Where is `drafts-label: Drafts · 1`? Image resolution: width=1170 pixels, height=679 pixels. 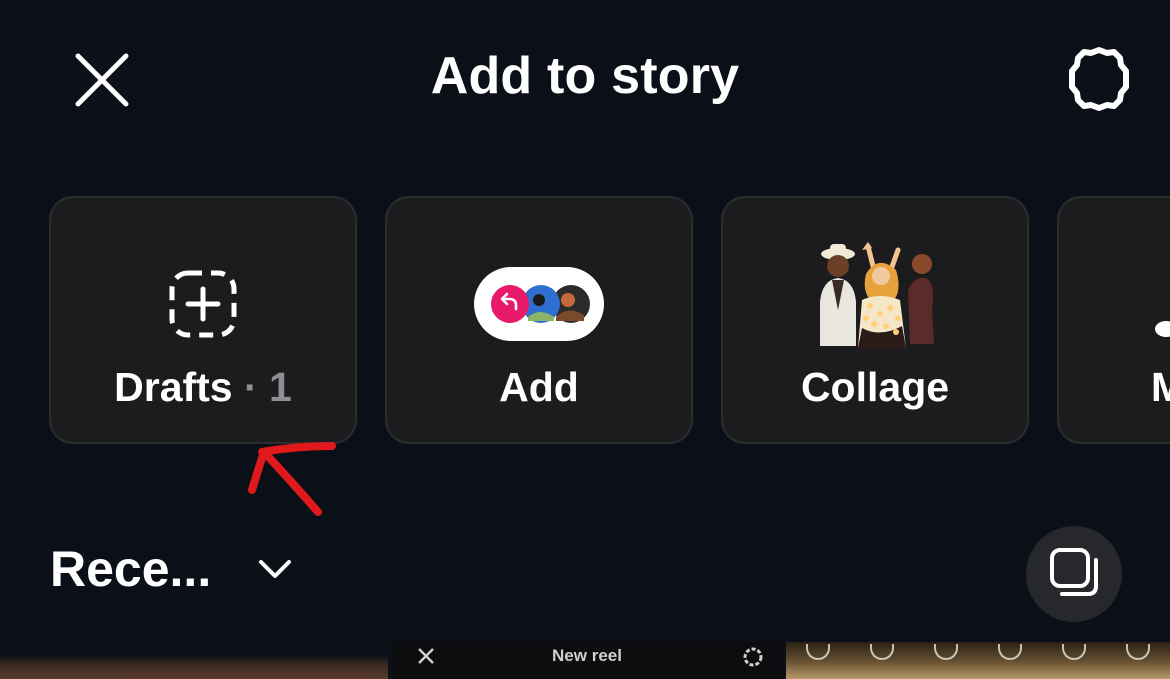
drafts-label: Drafts · 1 is located at coordinates (203, 387).